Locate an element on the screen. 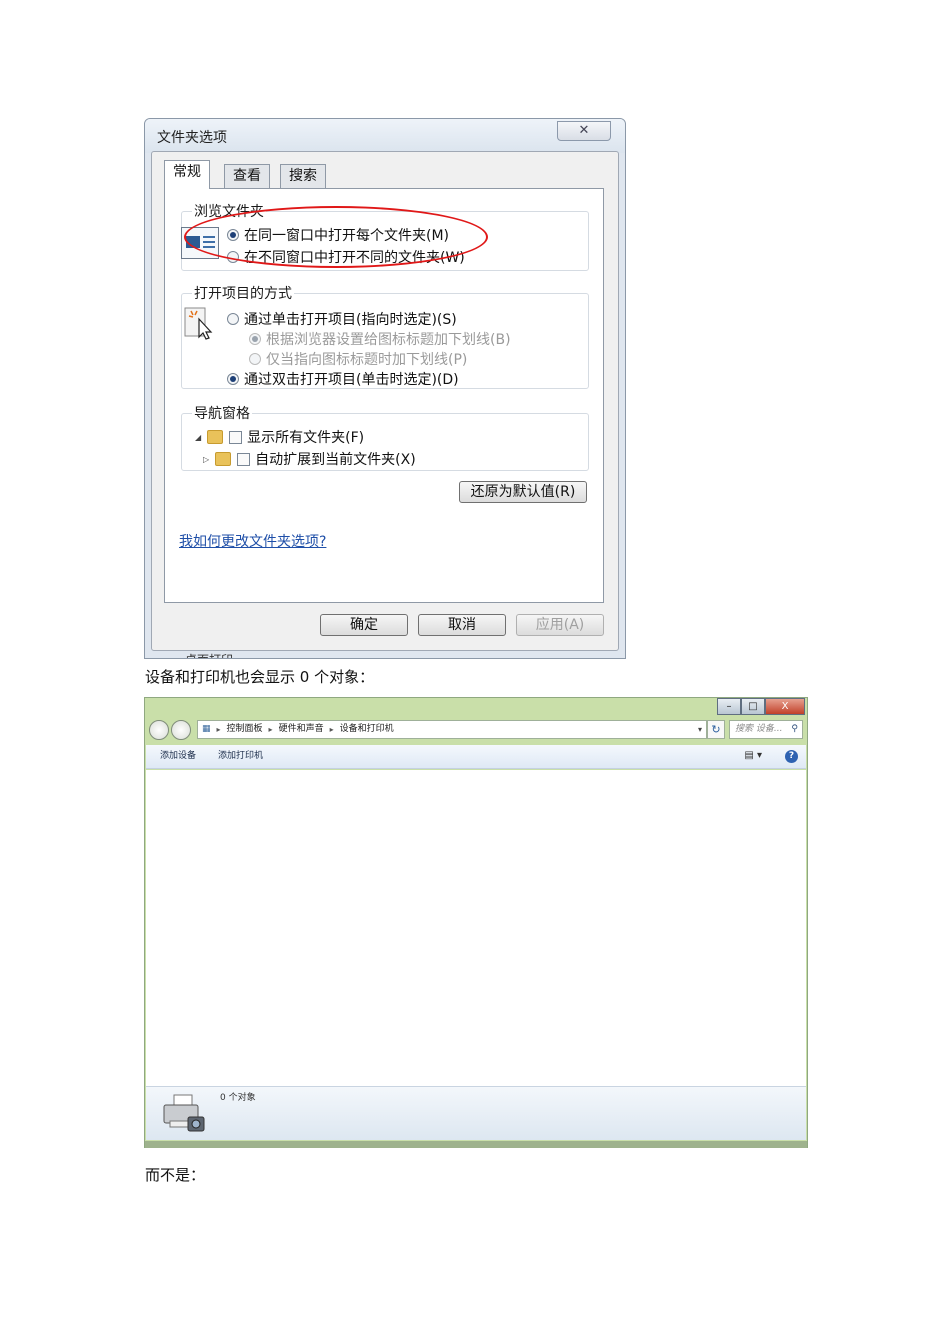 Image resolution: width=950 pixels, height=1344 pixels. window-caption-buttons: – □ X is located at coordinates (761, 706).